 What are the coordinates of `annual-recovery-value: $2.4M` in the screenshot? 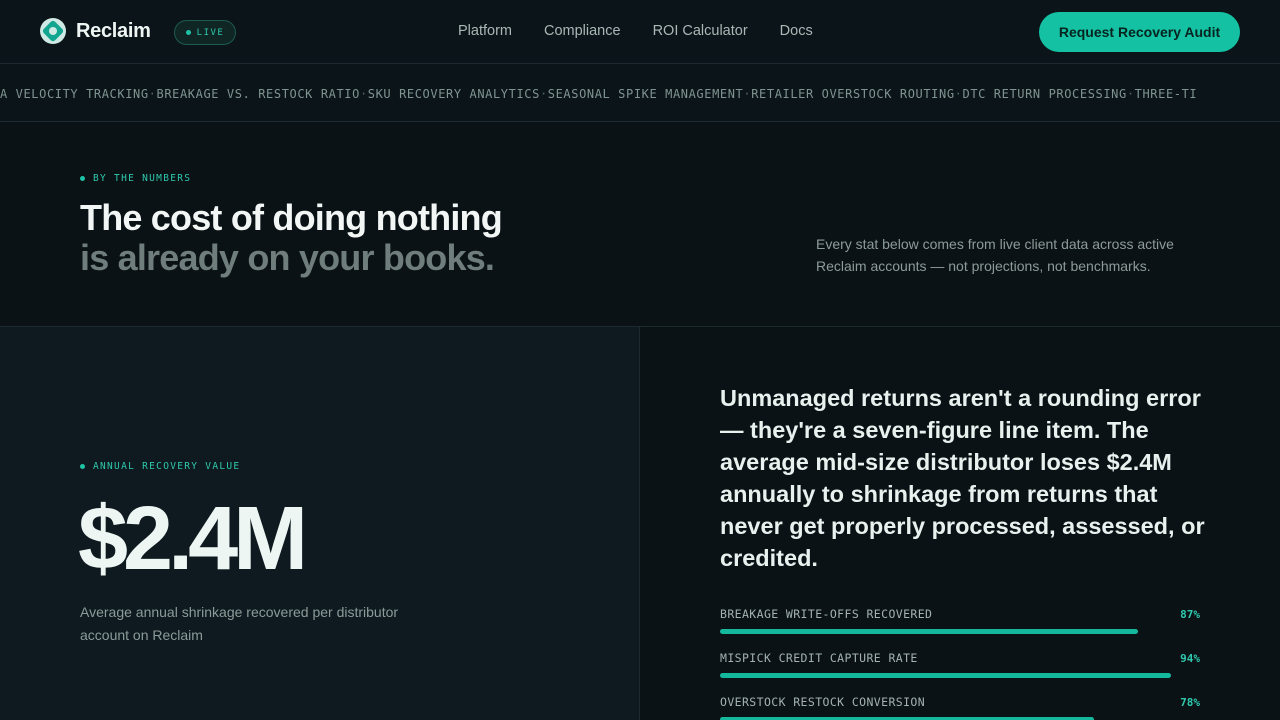 It's located at (193, 539).